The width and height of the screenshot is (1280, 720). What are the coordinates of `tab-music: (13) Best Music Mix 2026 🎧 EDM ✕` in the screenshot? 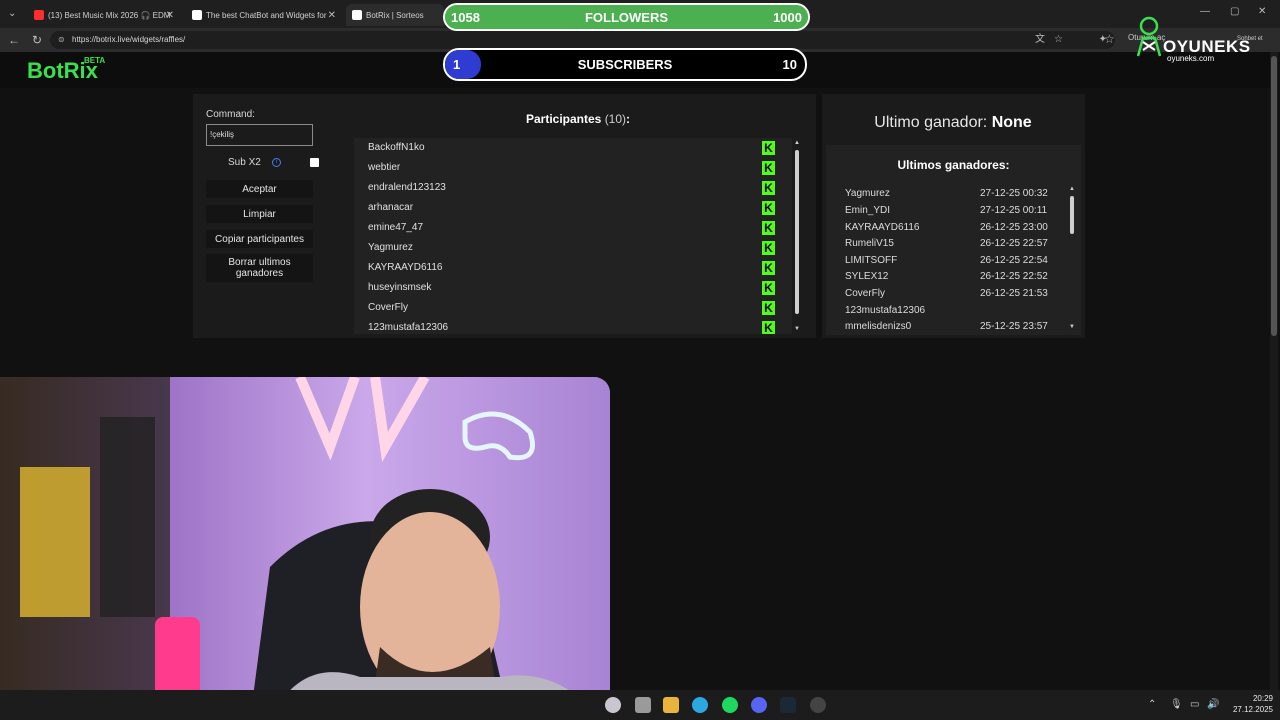 It's located at (104, 15).